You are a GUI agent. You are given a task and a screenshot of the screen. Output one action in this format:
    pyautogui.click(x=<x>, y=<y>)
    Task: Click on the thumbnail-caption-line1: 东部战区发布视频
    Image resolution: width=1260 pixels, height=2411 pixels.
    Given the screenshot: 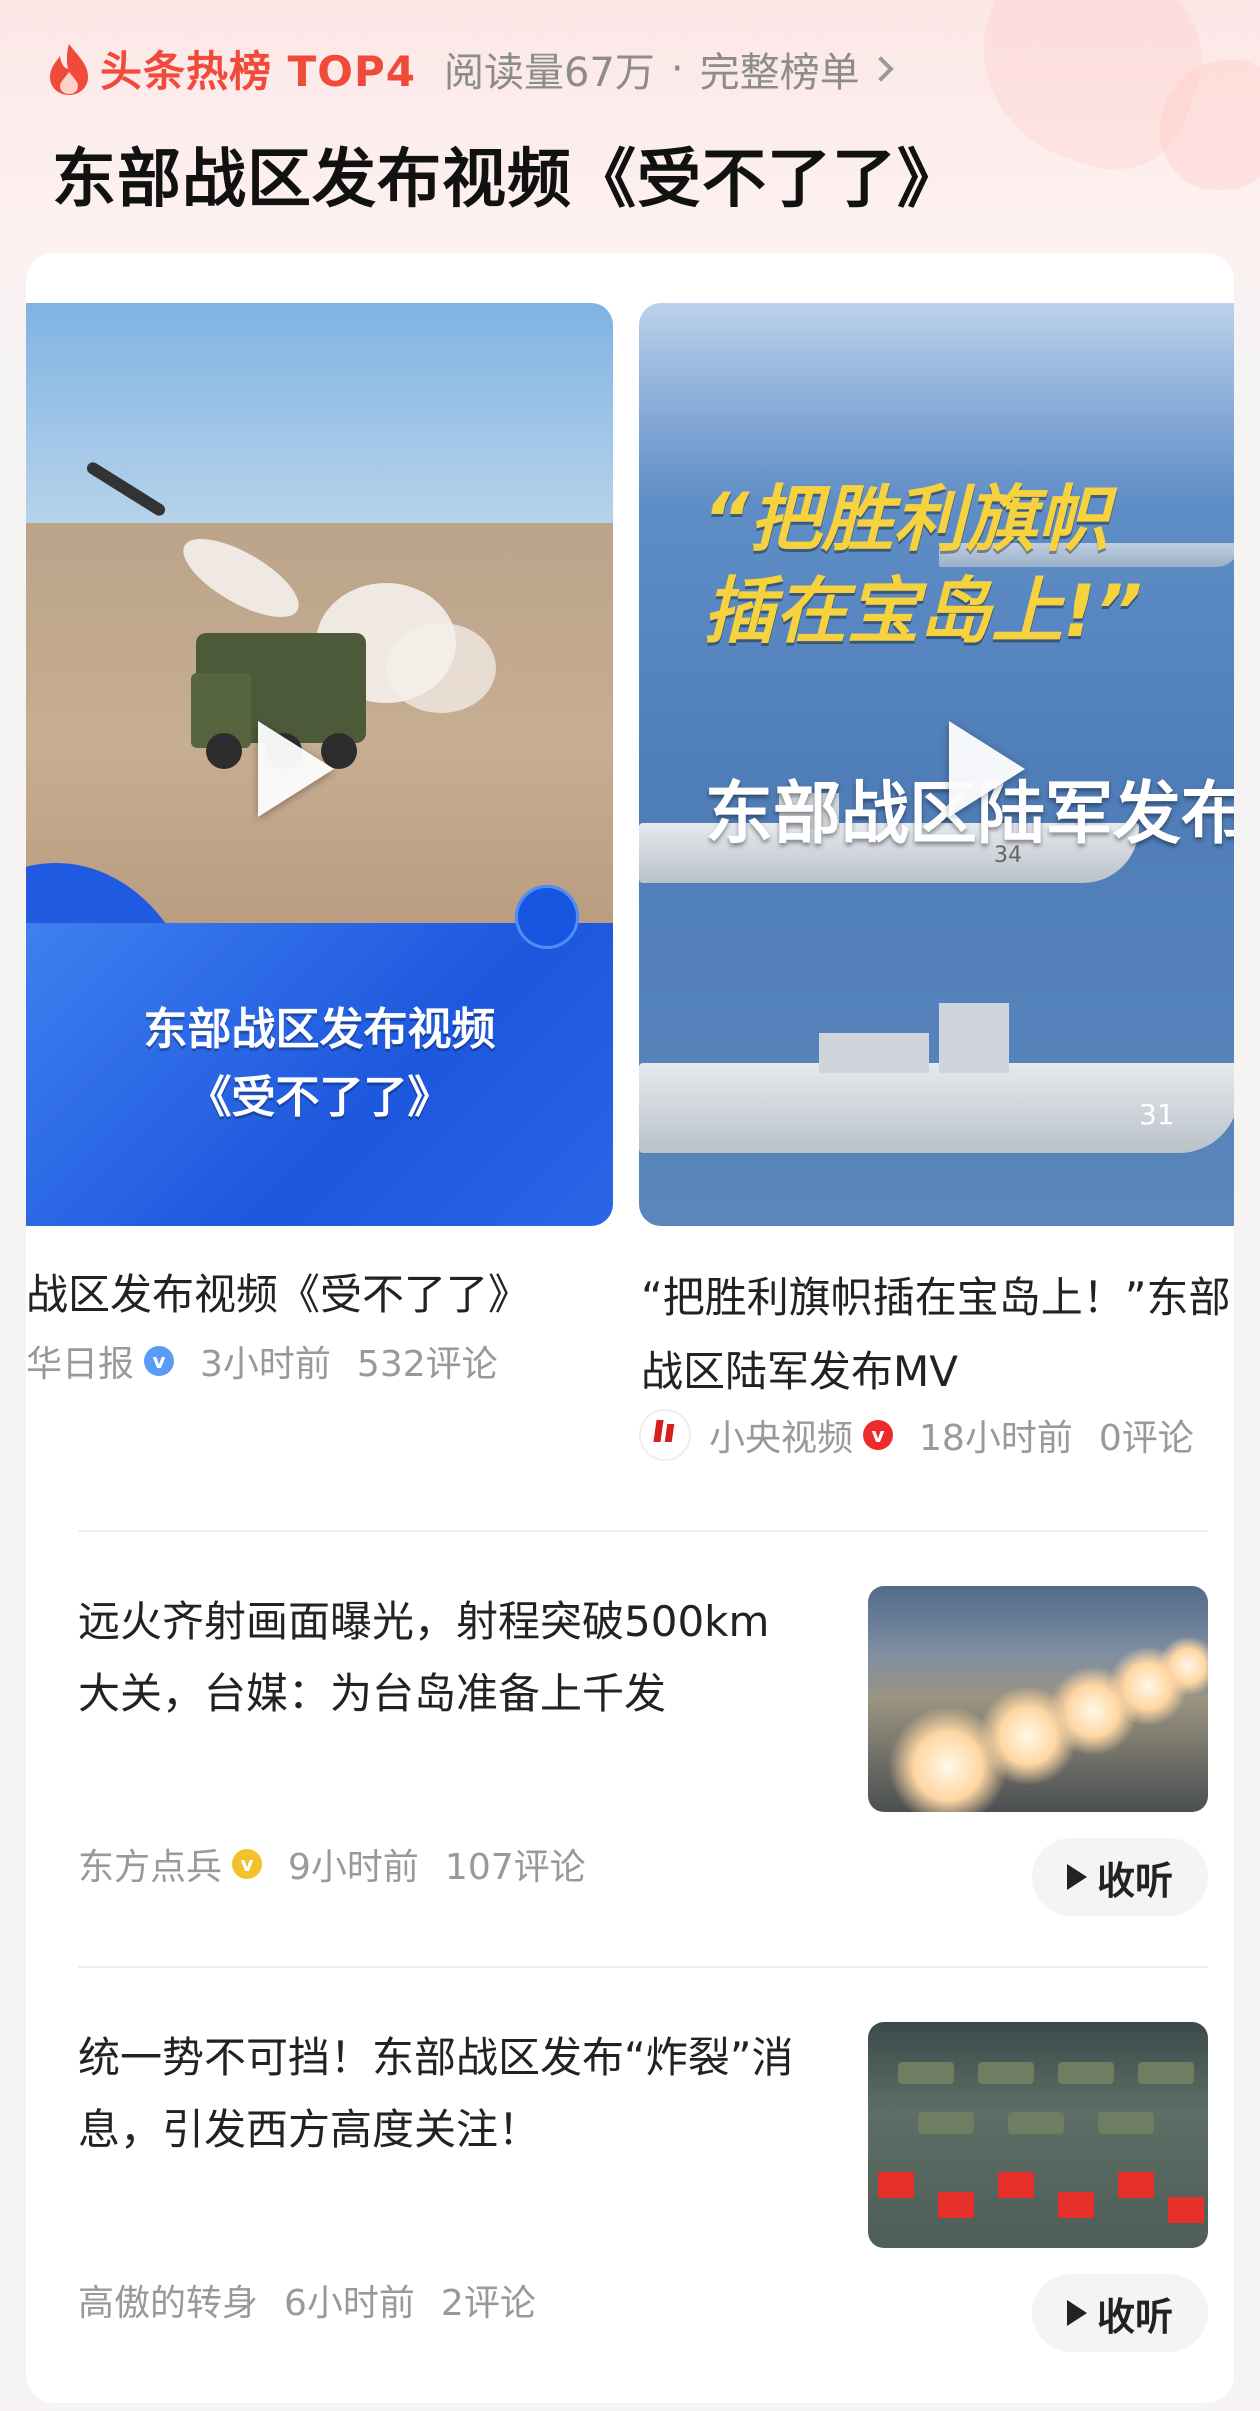 What is the action you would take?
    pyautogui.click(x=319, y=1029)
    